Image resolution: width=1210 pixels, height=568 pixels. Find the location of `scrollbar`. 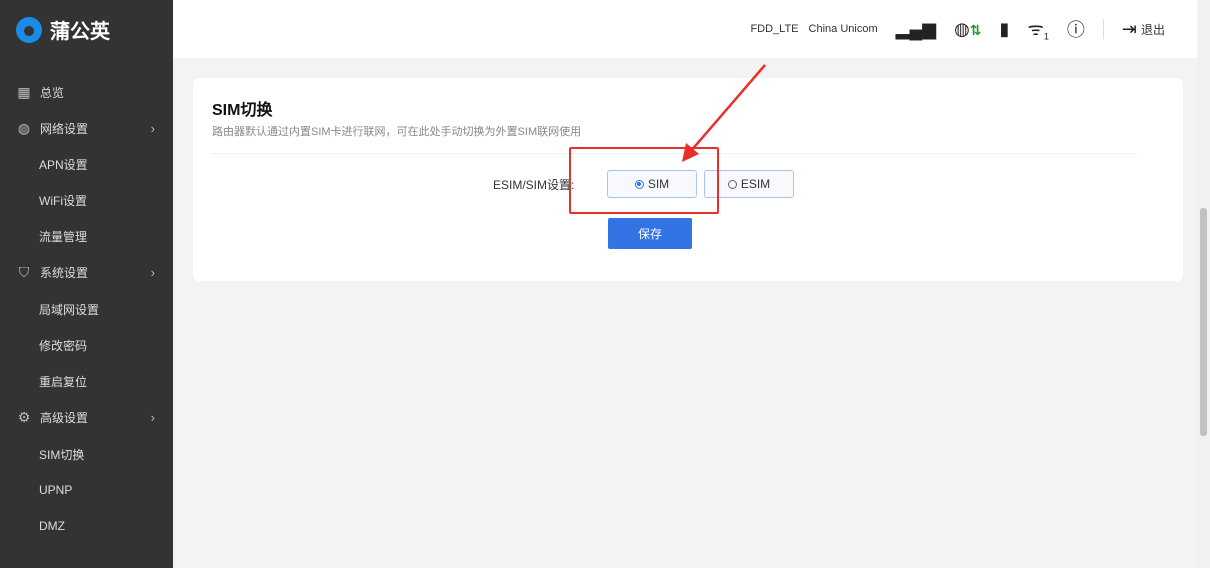

scrollbar is located at coordinates (1203, 284).